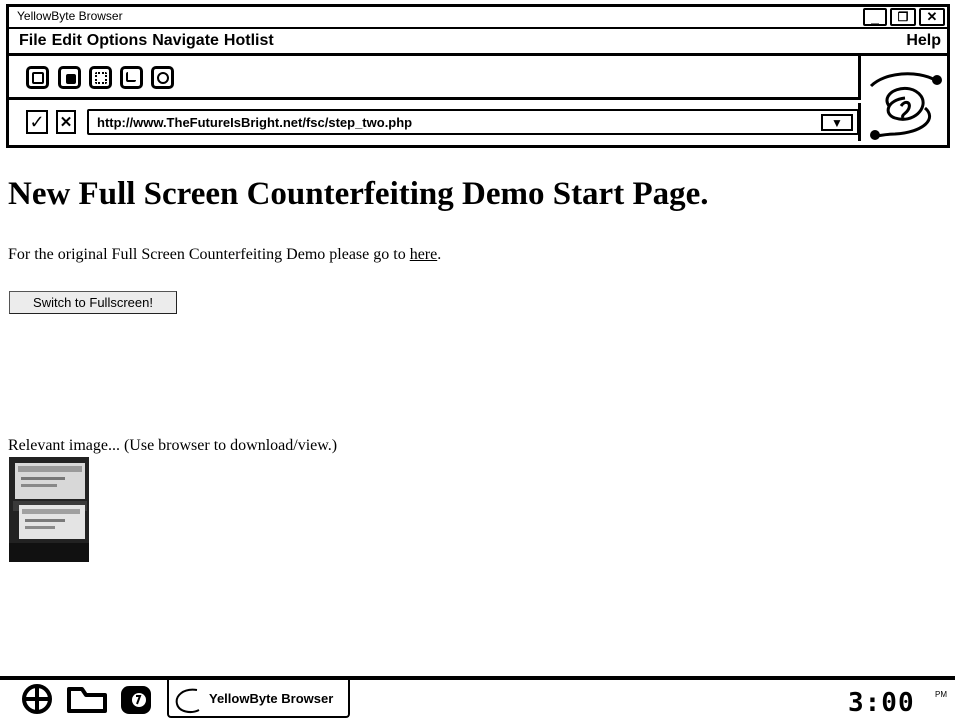 Image resolution: width=955 pixels, height=722 pixels. I want to click on menu-help: Help, so click(923, 41).